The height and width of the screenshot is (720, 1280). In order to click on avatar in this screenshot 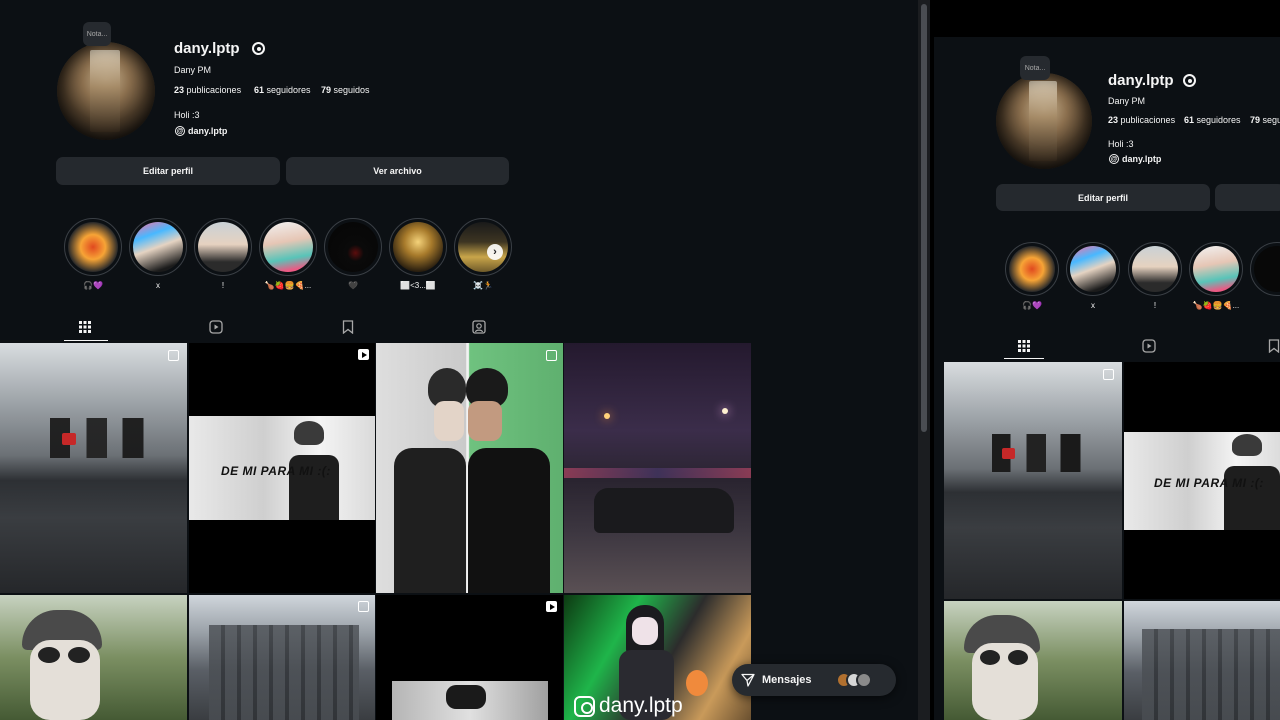, I will do `click(864, 680)`.